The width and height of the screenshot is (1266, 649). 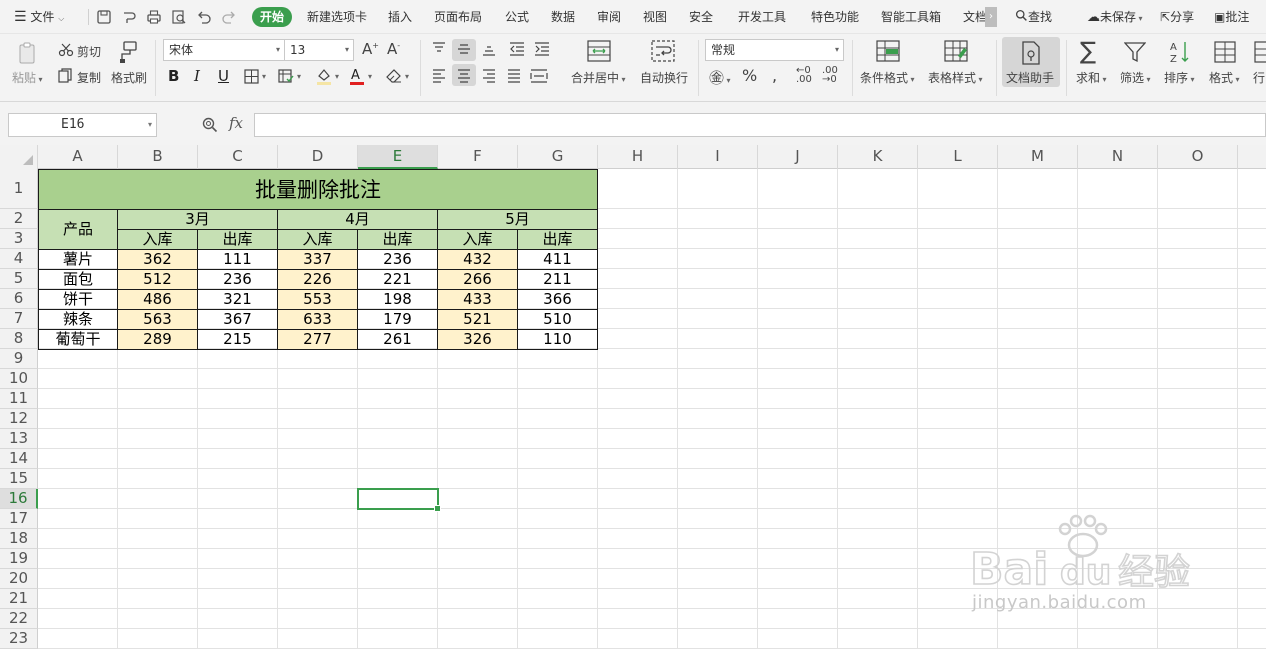 What do you see at coordinates (1115, 17) in the screenshot?
I see `unsaved-status-button: ☁未保存 ▾` at bounding box center [1115, 17].